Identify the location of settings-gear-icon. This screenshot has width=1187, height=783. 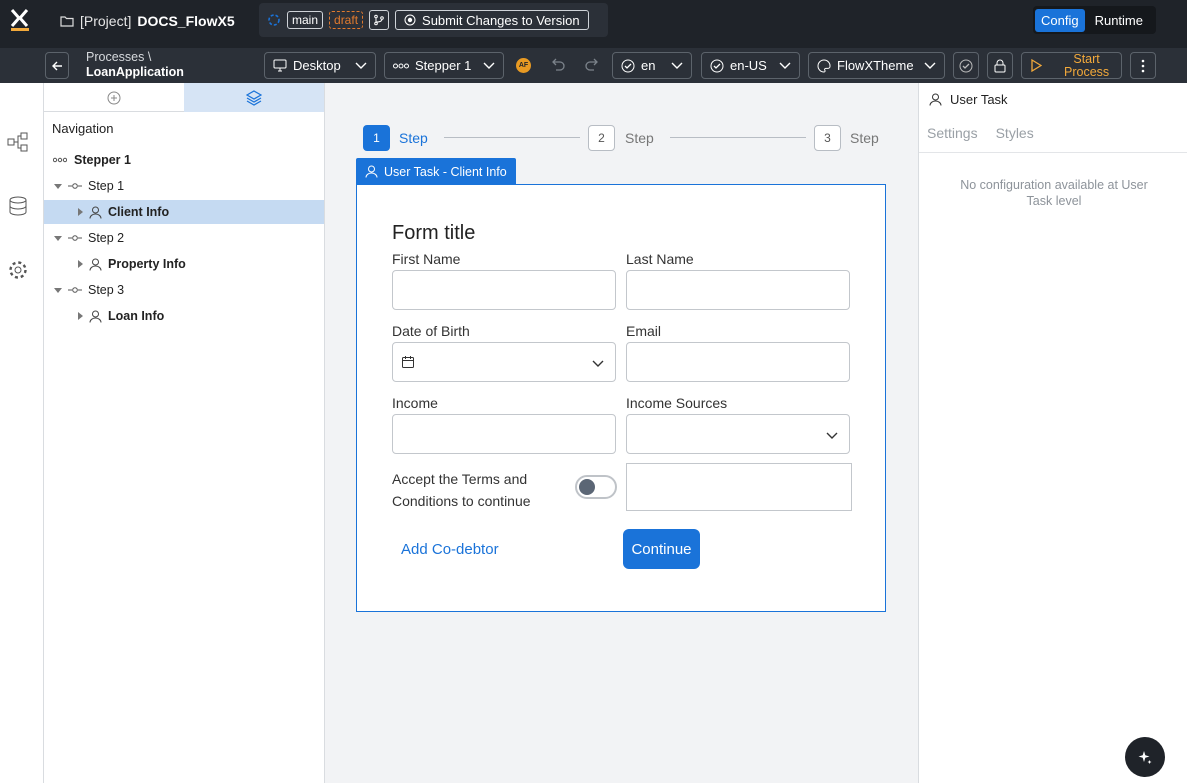
(18, 270).